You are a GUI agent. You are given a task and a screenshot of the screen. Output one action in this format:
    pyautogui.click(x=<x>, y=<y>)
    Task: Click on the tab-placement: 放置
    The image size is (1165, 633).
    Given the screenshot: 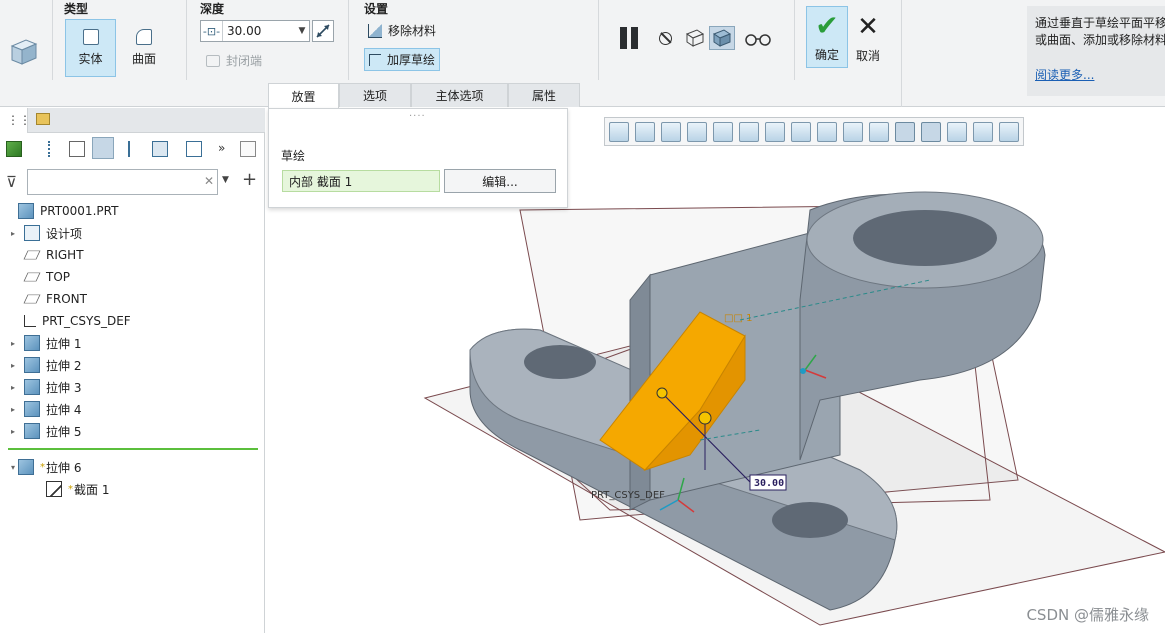 What is the action you would take?
    pyautogui.click(x=303, y=95)
    